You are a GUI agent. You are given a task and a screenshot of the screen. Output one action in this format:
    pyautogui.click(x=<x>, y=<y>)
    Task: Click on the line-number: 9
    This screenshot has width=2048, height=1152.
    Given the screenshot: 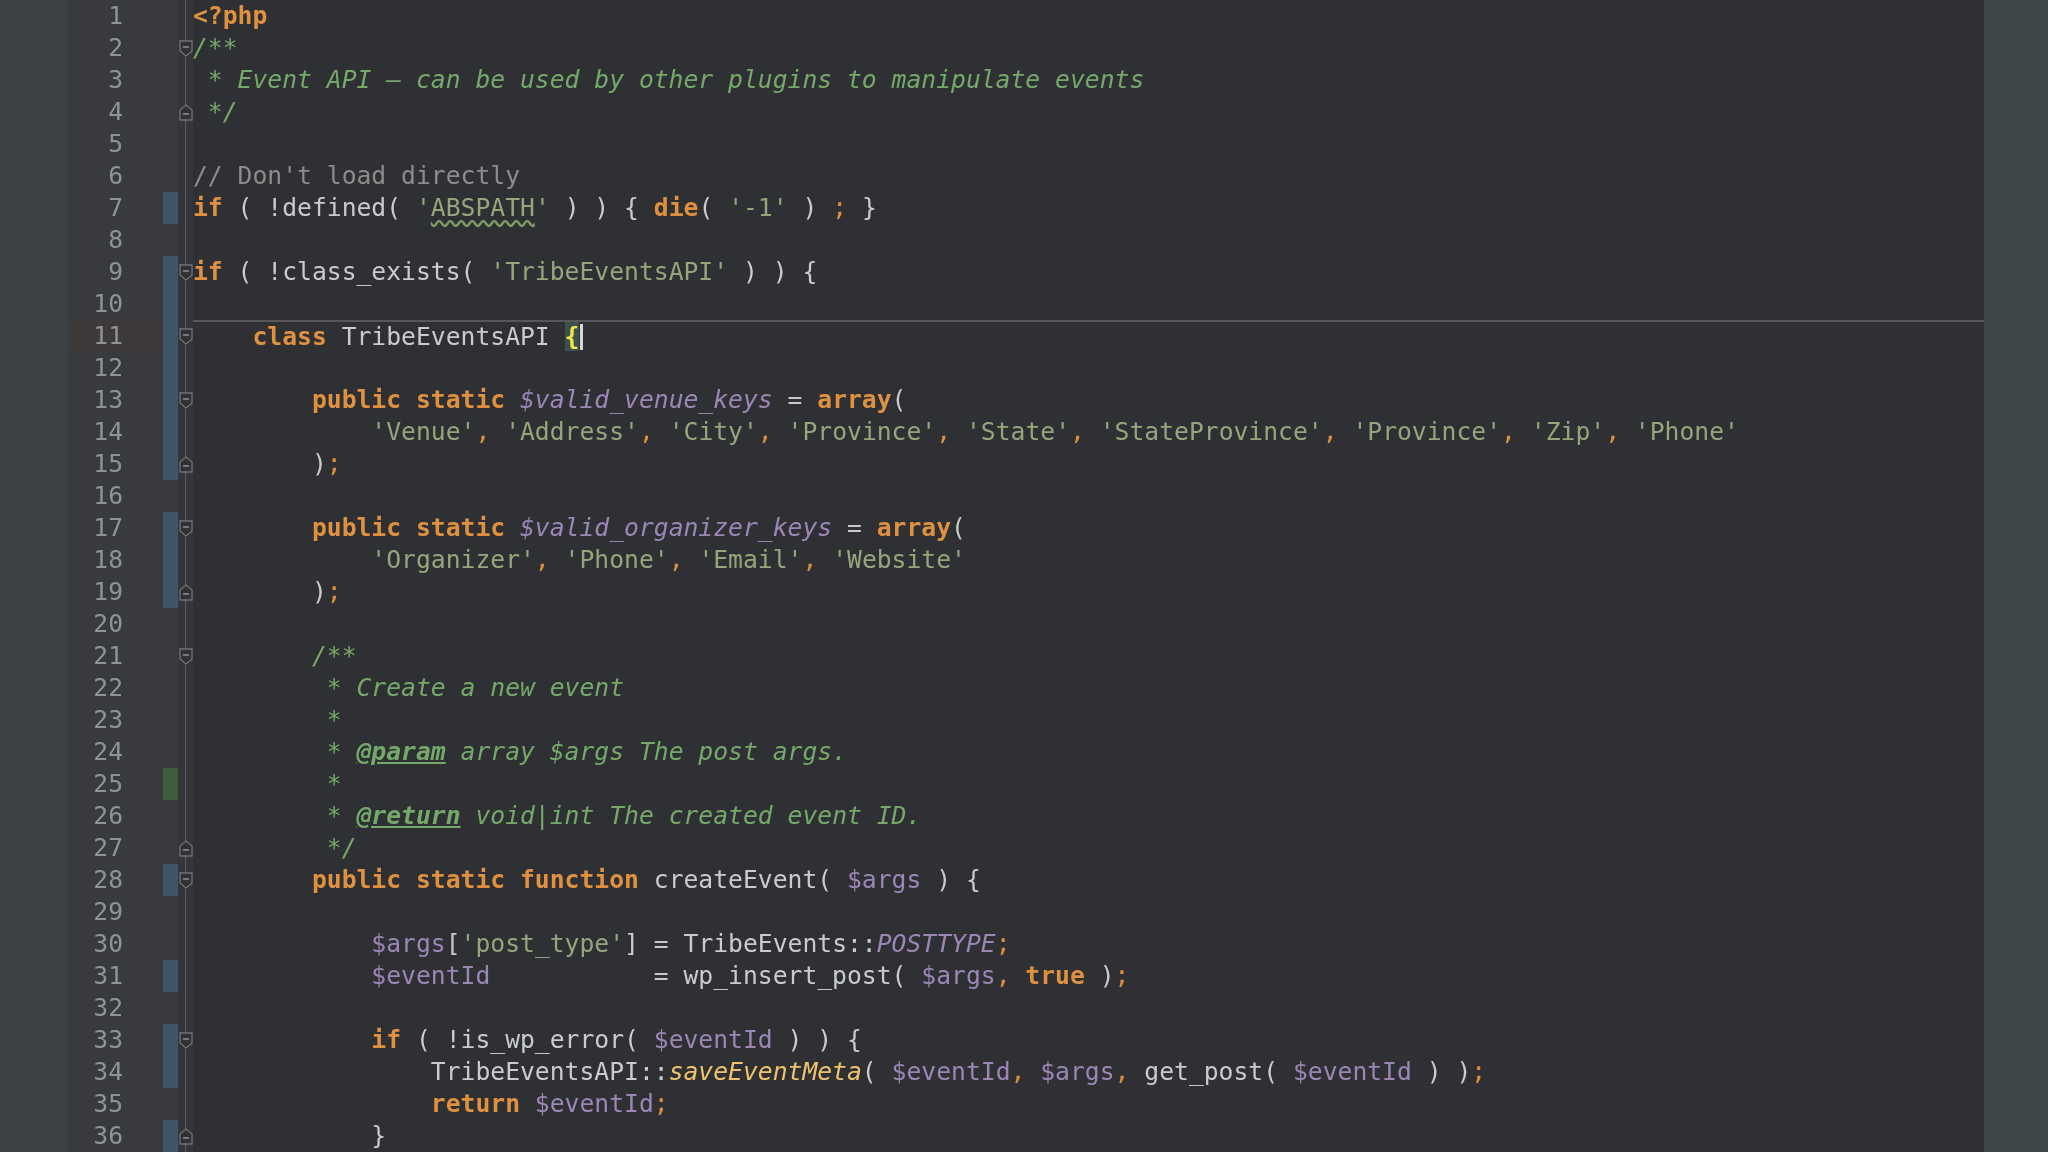 What is the action you would take?
    pyautogui.click(x=115, y=272)
    